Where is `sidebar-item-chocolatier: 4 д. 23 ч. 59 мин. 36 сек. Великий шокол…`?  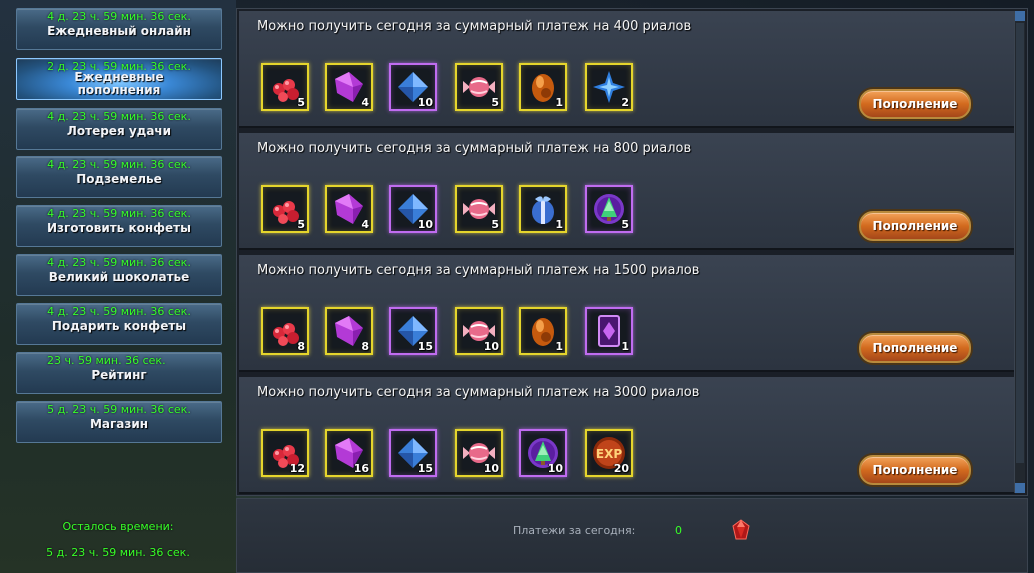 sidebar-item-chocolatier: 4 д. 23 ч. 59 мин. 36 сек. Великий шокол… is located at coordinates (119, 275).